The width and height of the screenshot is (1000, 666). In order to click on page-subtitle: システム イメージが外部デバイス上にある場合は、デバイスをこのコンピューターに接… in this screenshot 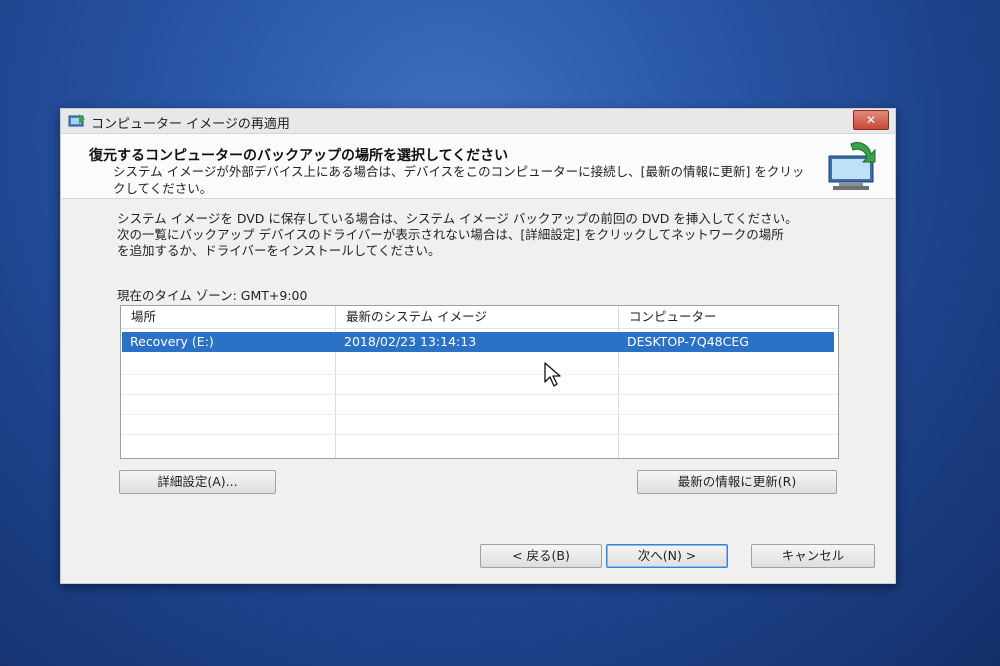, I will do `click(459, 180)`.